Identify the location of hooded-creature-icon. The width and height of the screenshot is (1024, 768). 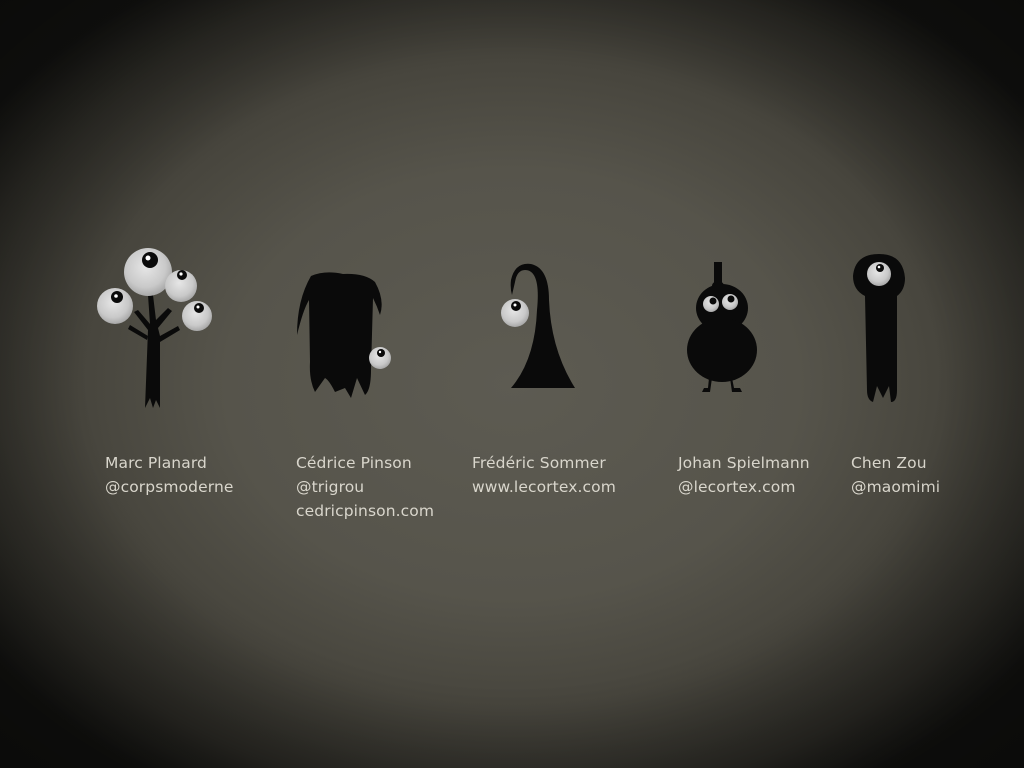
(345, 330).